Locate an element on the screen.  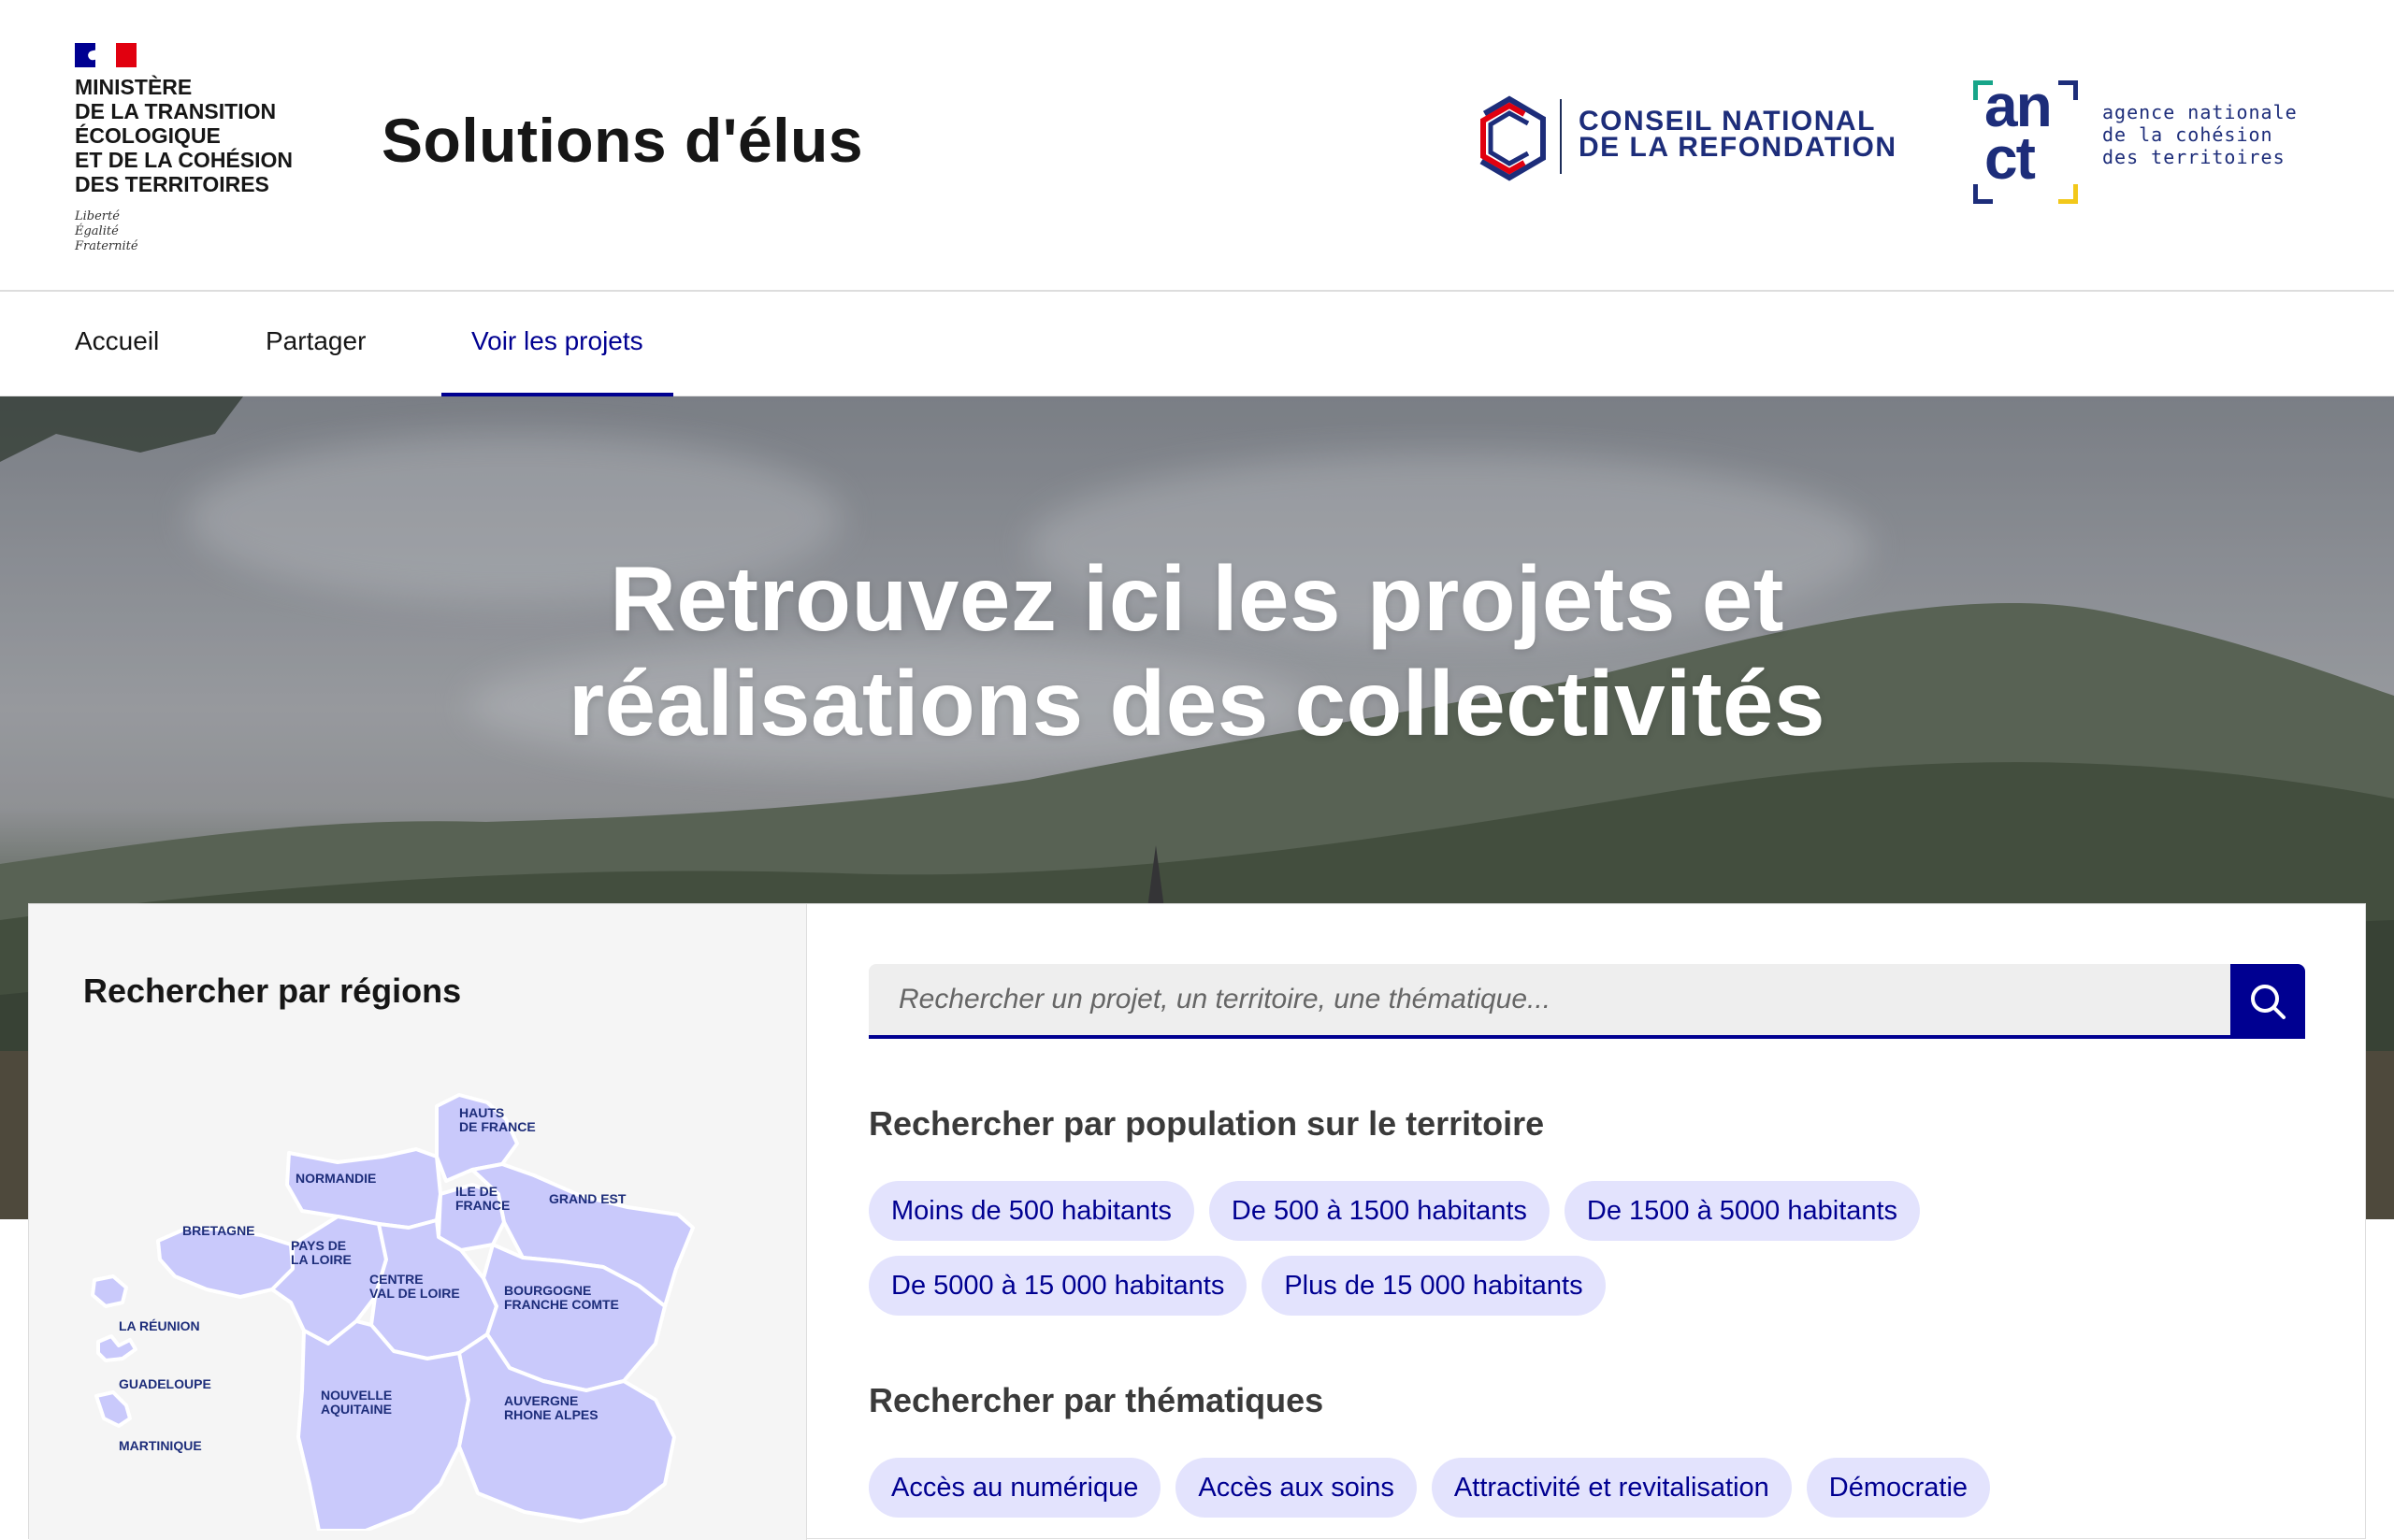
map-label-guadeloupe: GUADELOUPE is located at coordinates (165, 1384).